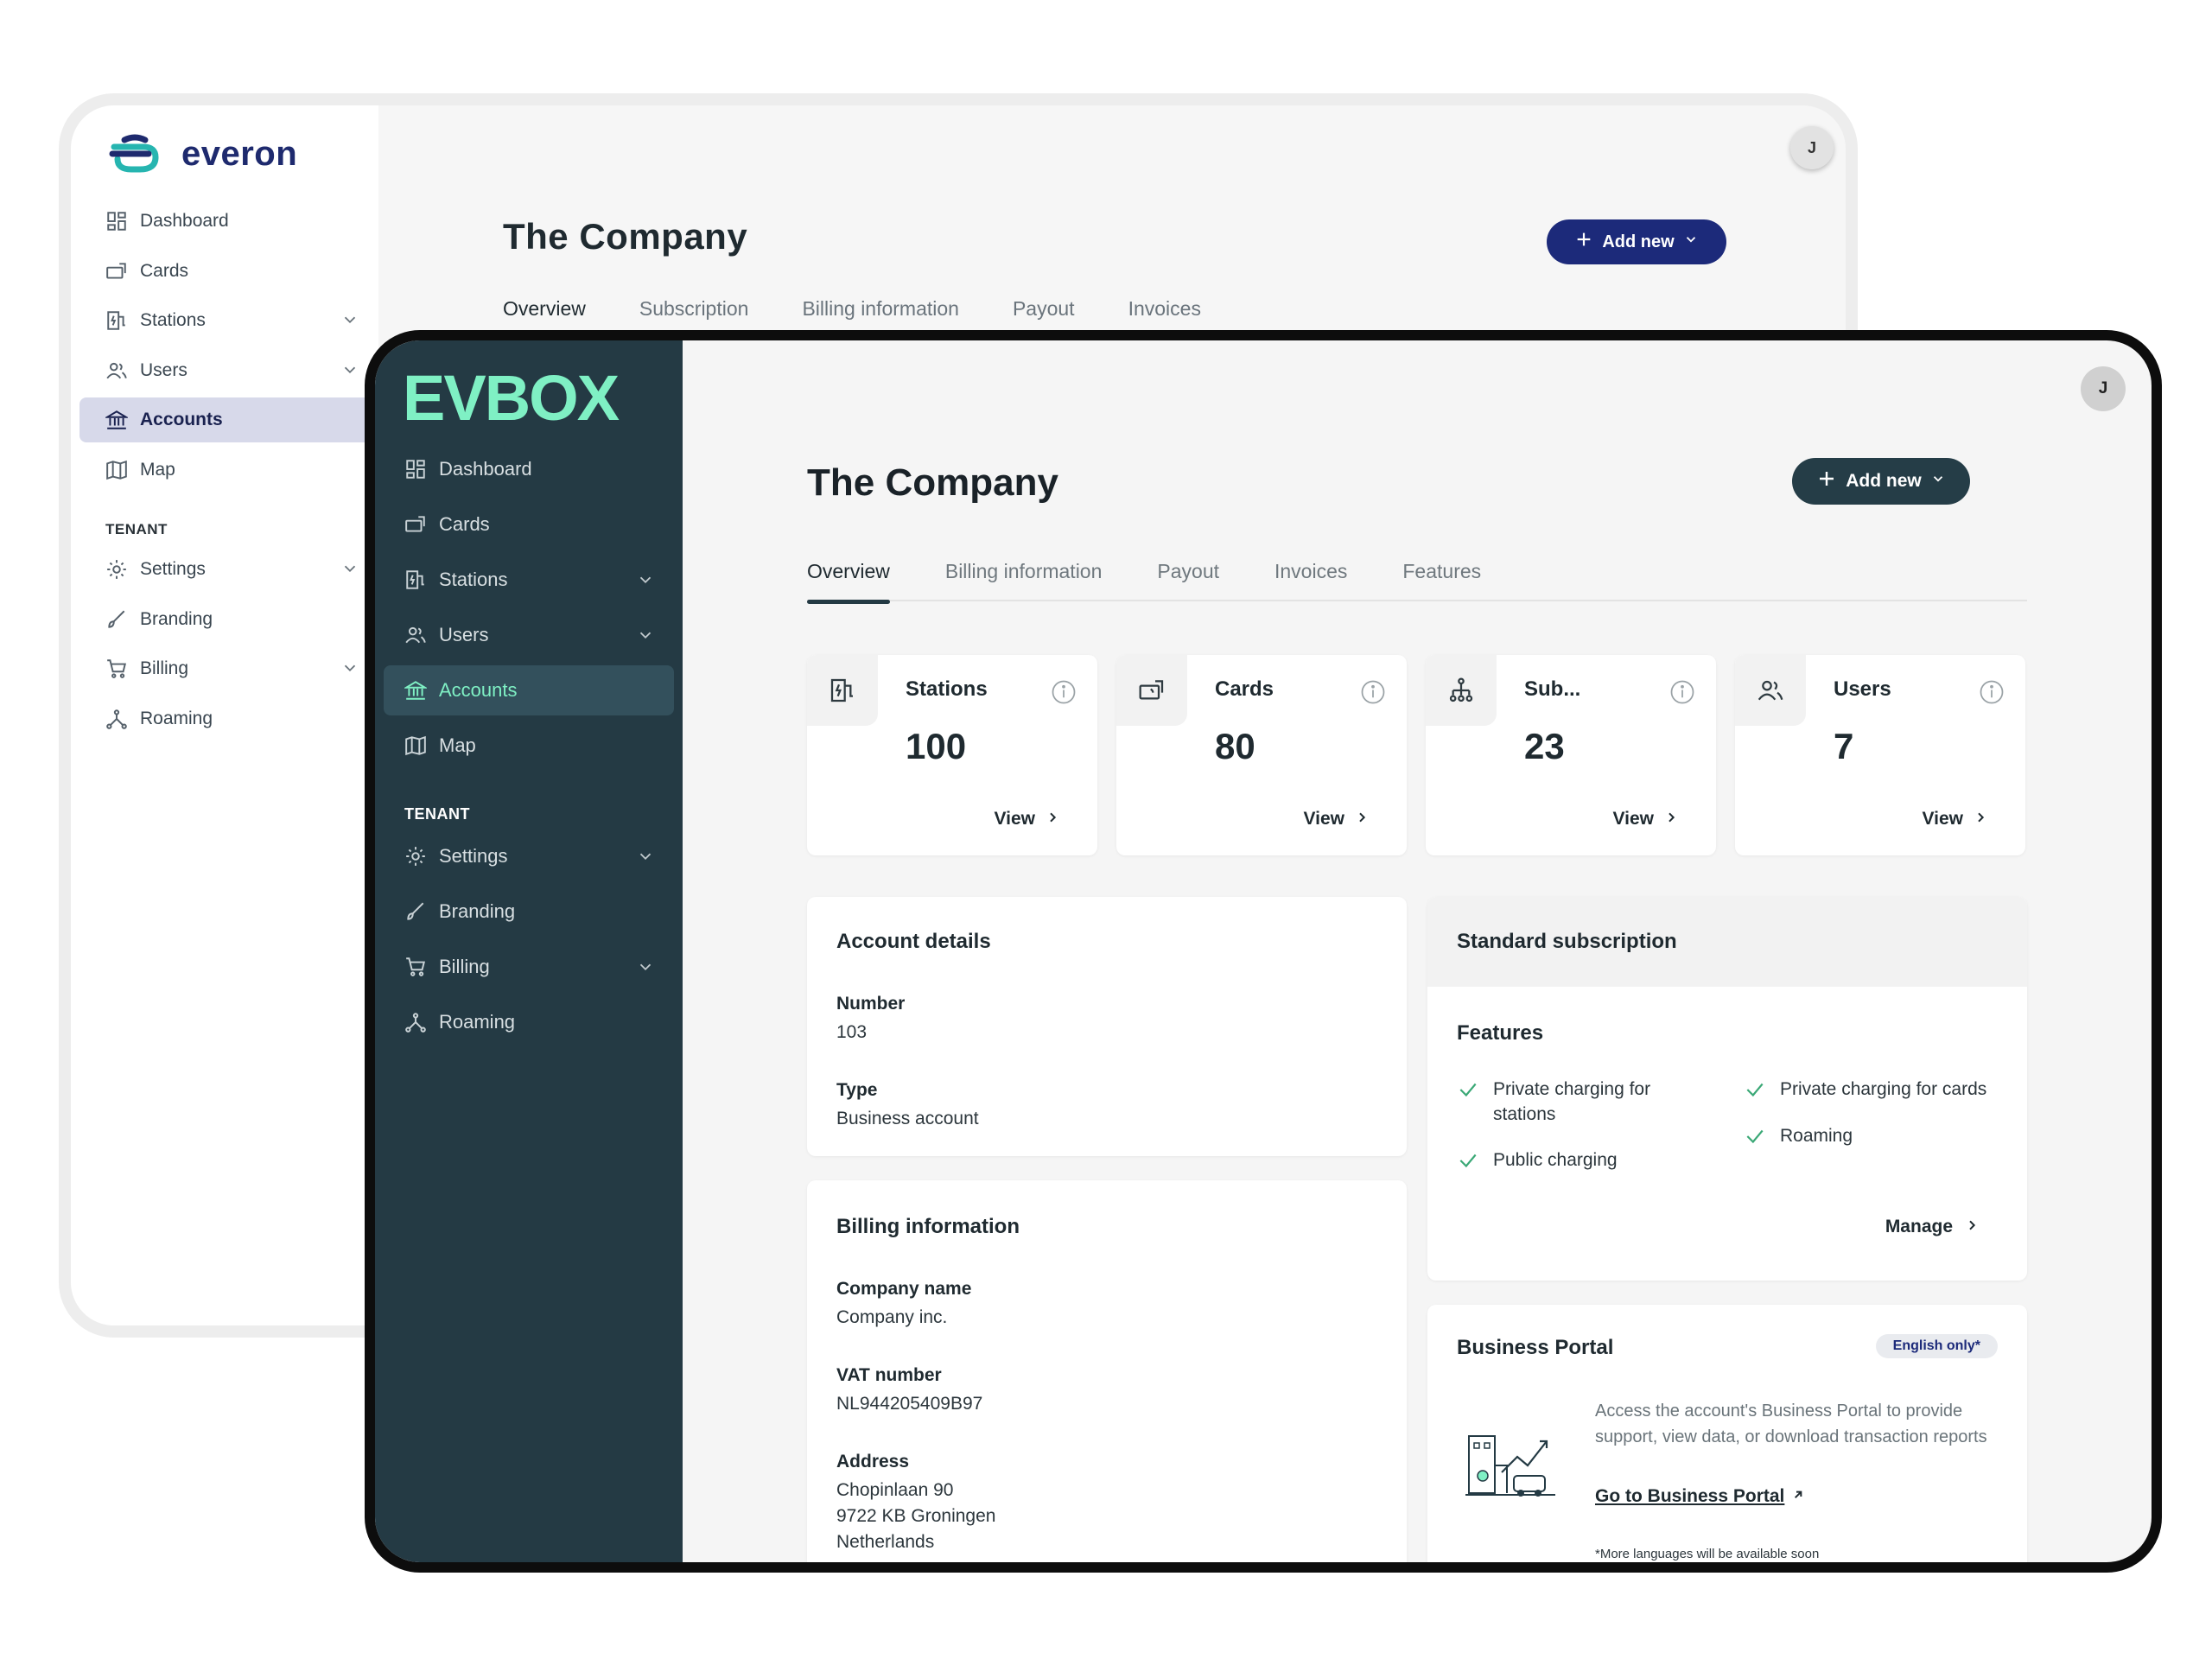 This screenshot has height=1659, width=2212. Describe the element at coordinates (892, 1317) in the screenshot. I see `company-name-value: Company inc.` at that location.